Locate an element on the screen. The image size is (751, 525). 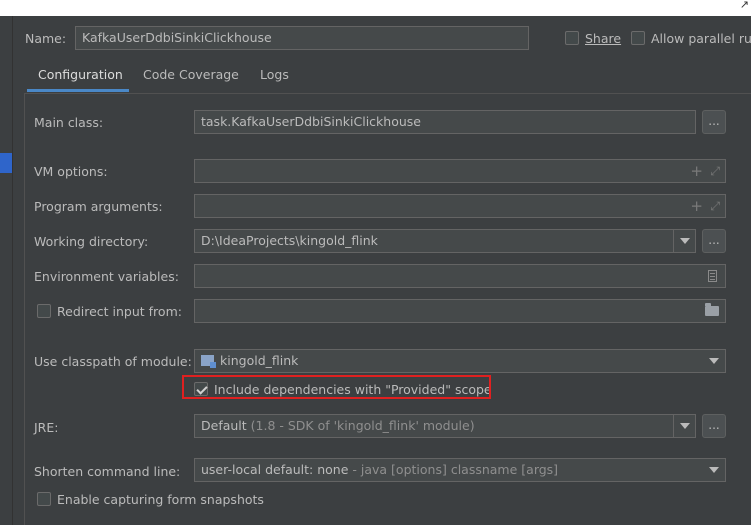
name-label: Name: is located at coordinates (46, 38).